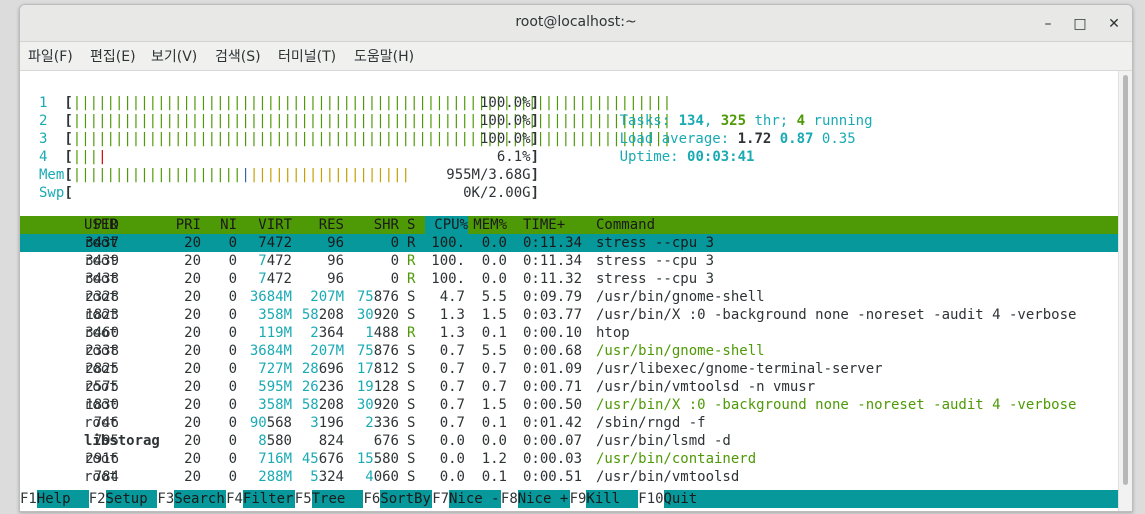 The image size is (1145, 514). Describe the element at coordinates (89, 157) in the screenshot. I see `cpu-meter-4-bar: ||||` at that location.